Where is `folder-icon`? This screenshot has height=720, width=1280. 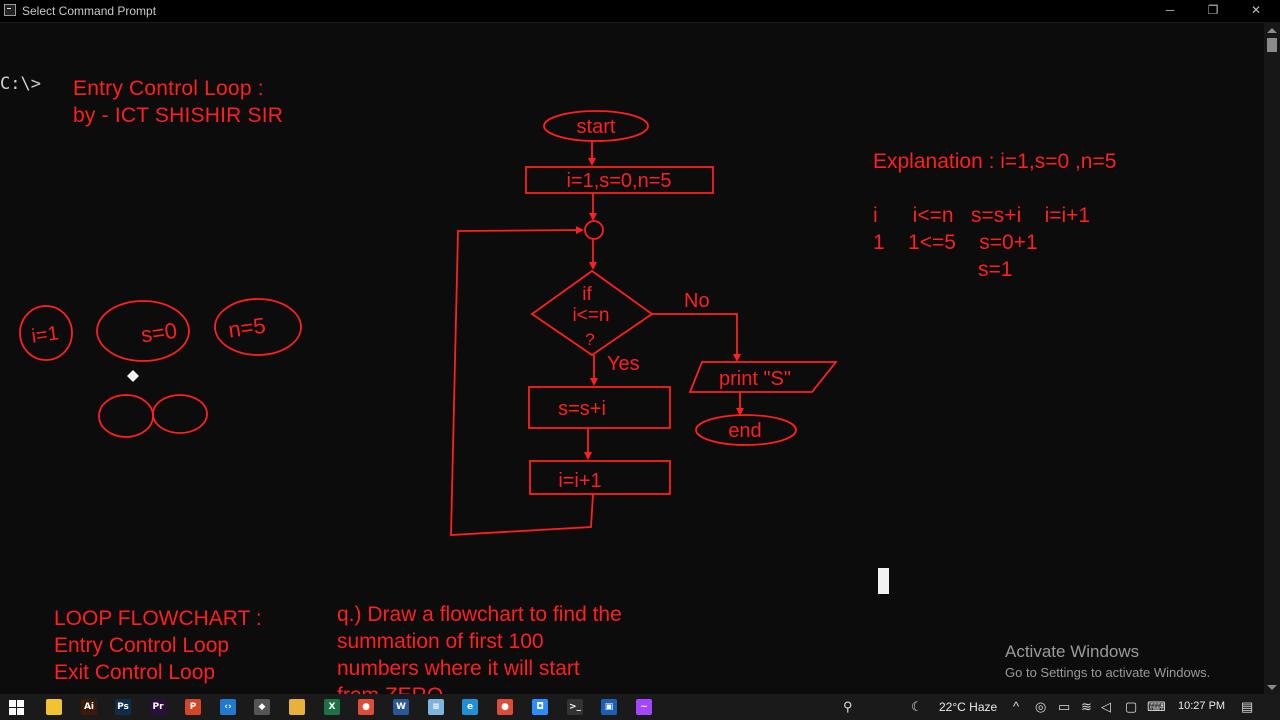 folder-icon is located at coordinates (297, 707).